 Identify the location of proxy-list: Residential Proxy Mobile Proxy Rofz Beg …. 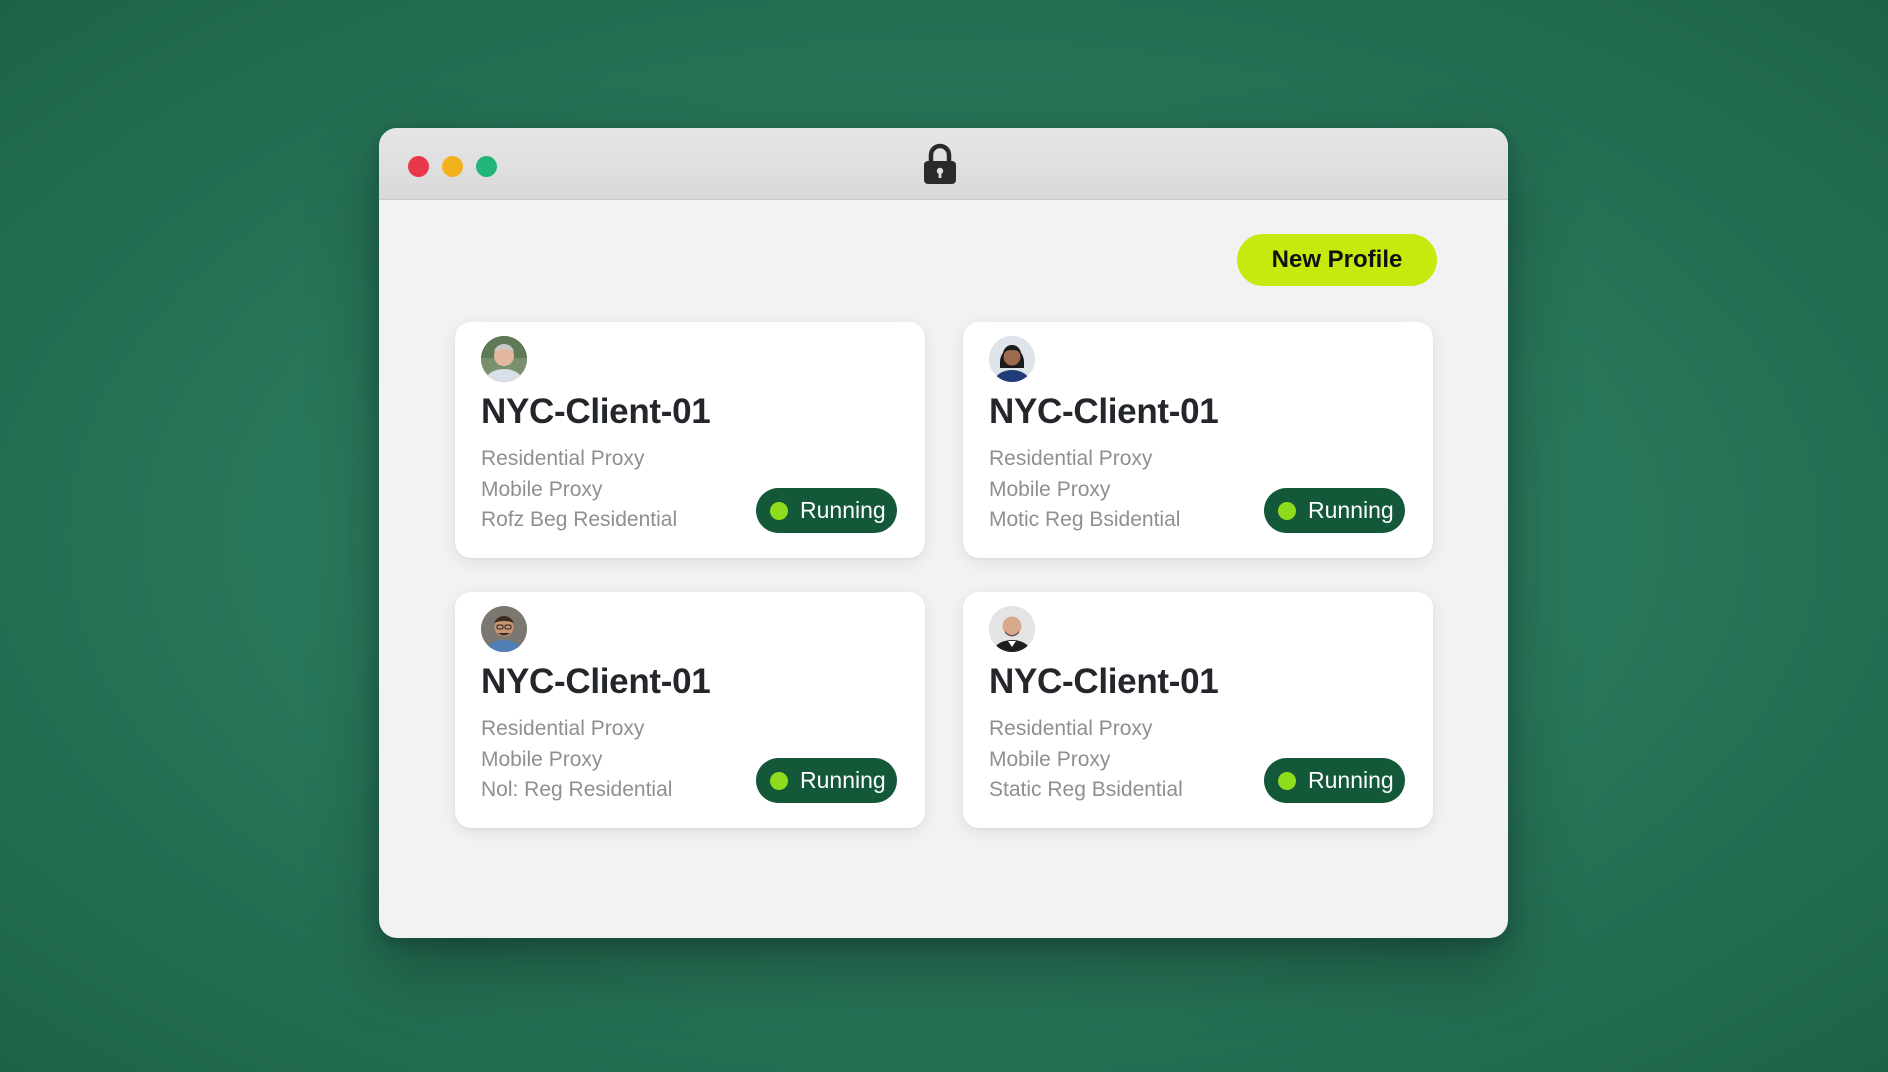
(579, 490).